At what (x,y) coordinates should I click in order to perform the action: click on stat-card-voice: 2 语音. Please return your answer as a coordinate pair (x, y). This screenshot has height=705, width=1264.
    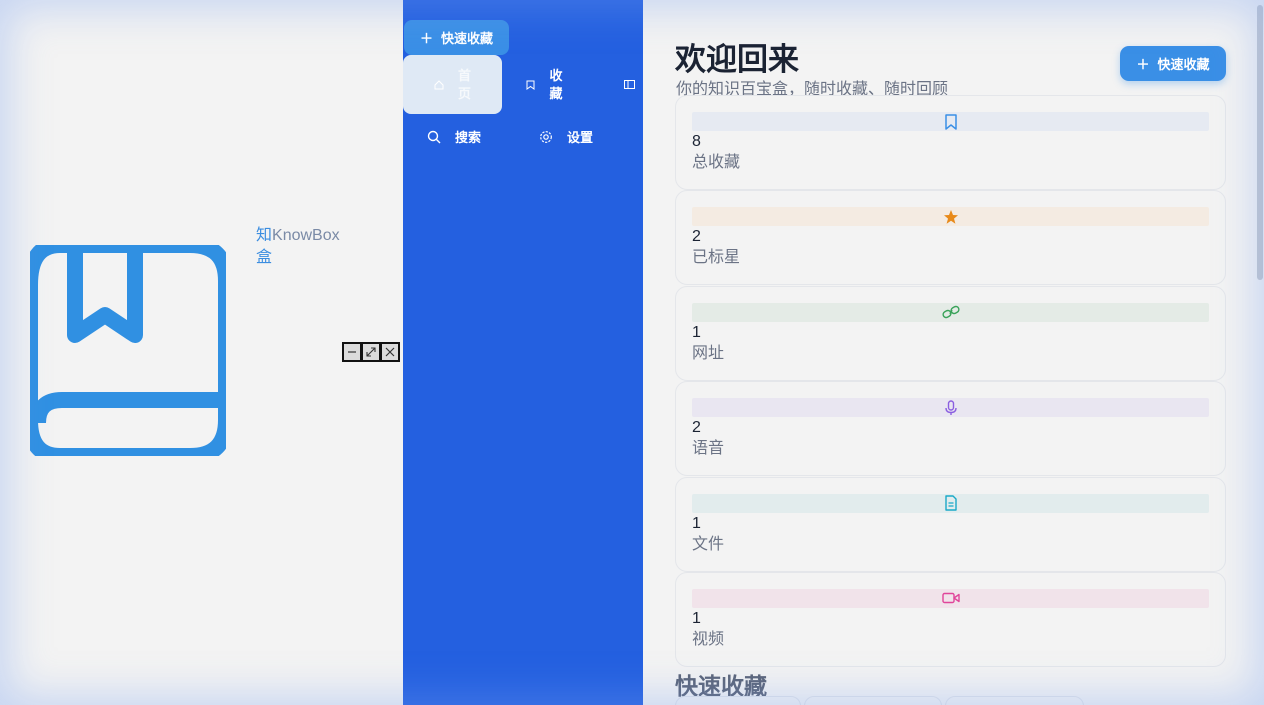
    Looking at the image, I should click on (950, 429).